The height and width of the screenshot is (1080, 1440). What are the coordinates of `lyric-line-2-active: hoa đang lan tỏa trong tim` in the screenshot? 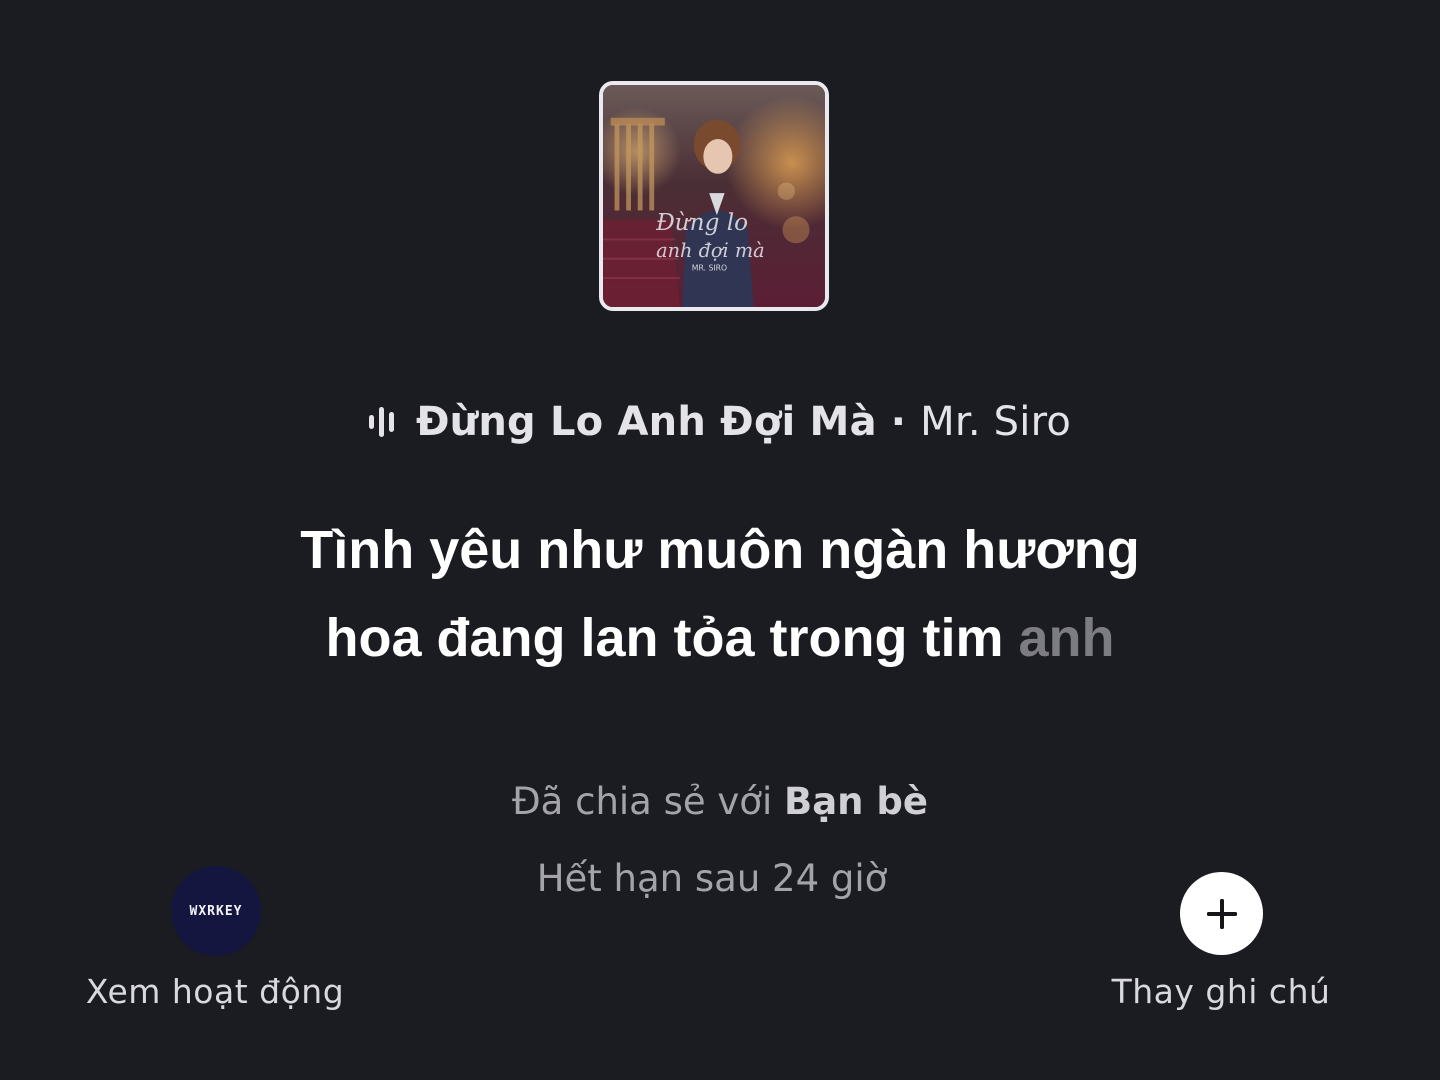 It's located at (664, 638).